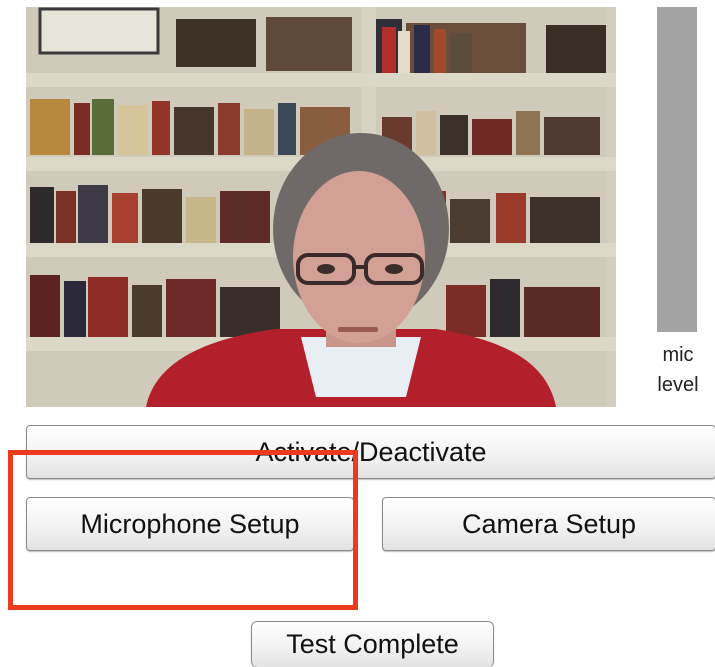 This screenshot has width=715, height=667. Describe the element at coordinates (190, 524) in the screenshot. I see `microphone-setup-button: Microphone Setup` at that location.